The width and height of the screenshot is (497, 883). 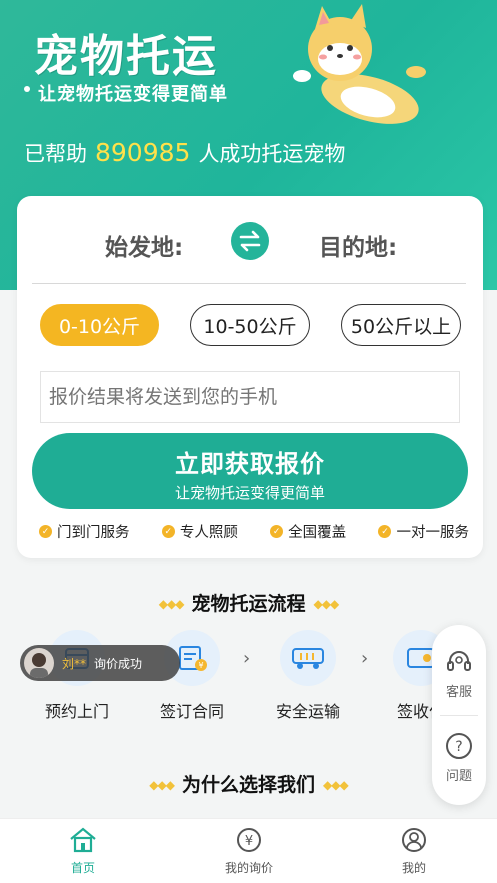 What do you see at coordinates (126, 93) in the screenshot?
I see `hero-subtitle: 让宠物托运变得更简单` at bounding box center [126, 93].